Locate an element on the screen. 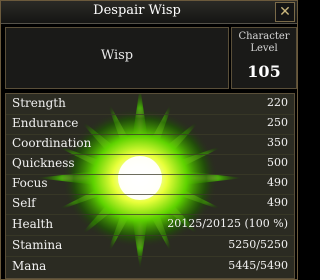 This screenshot has width=320, height=280. window-title: Despair Wisp is located at coordinates (137, 10).